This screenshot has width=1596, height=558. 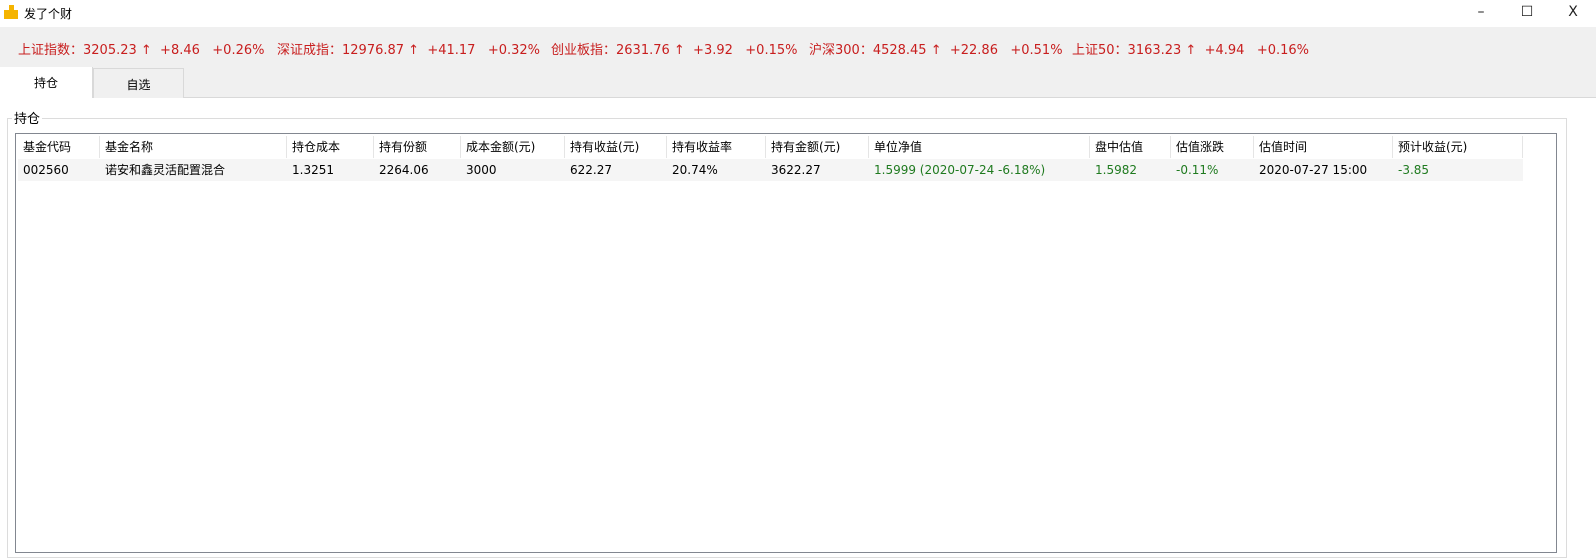 What do you see at coordinates (798, 13) in the screenshot?
I see `title-bar: 发了个财 – ☐ X` at bounding box center [798, 13].